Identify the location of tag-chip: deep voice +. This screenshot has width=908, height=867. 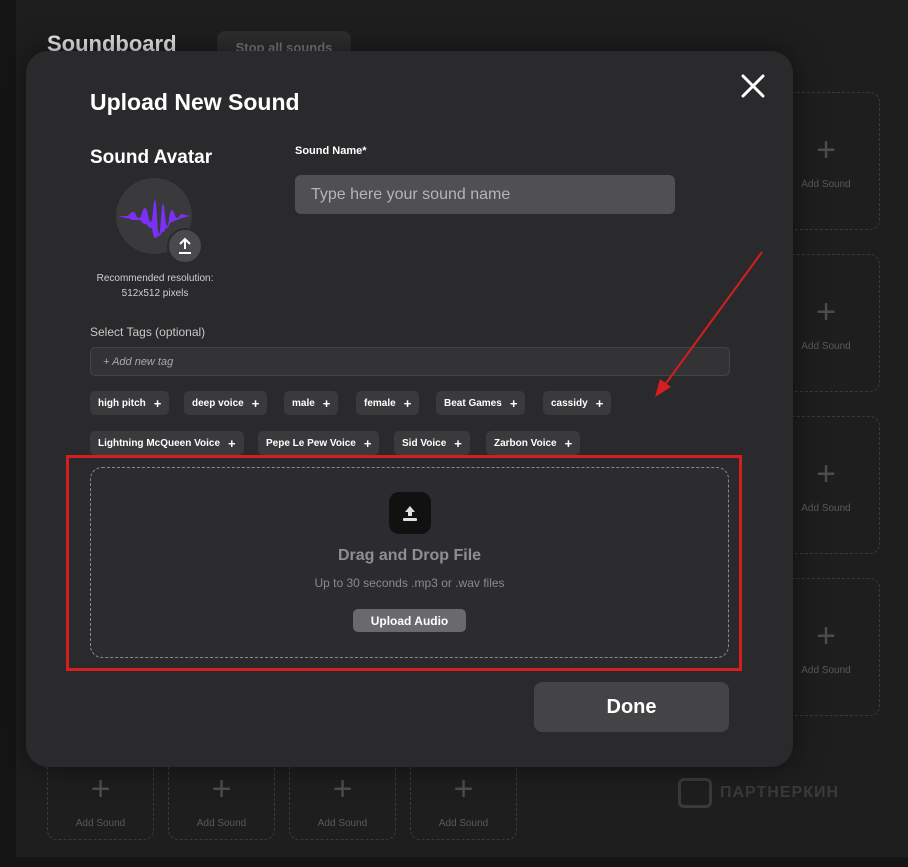
(226, 403).